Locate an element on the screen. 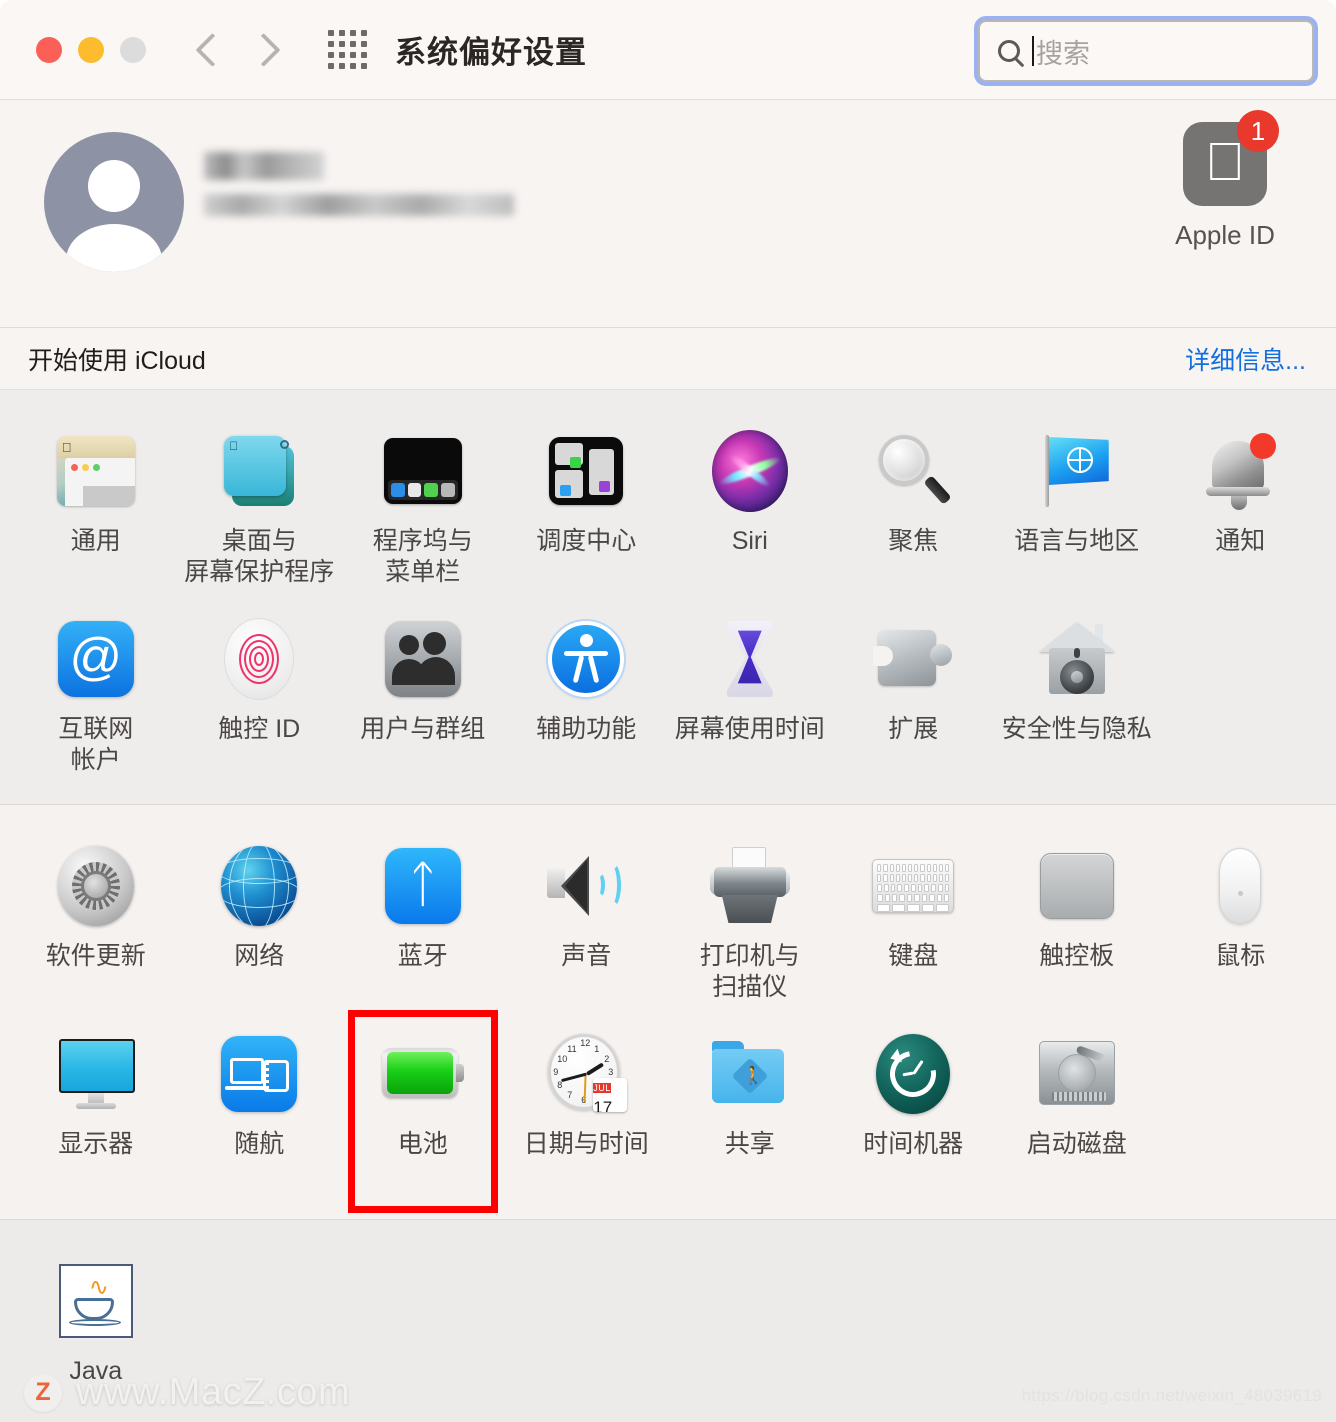 The height and width of the screenshot is (1422, 1336). pref-item-sharing: 🚶 共享 is located at coordinates (750, 1108).